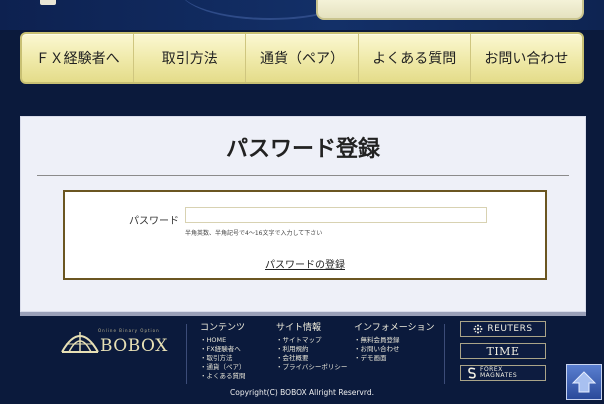  I want to click on reuters-label: REUTERS, so click(510, 329).